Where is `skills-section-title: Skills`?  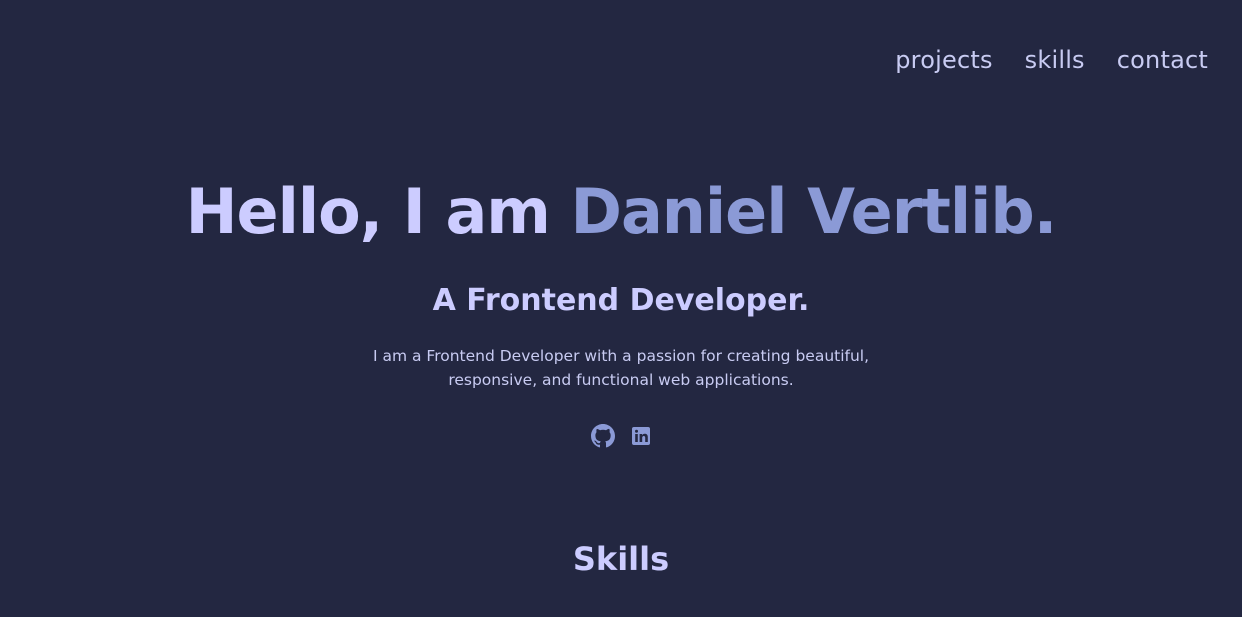
skills-section-title: Skills is located at coordinates (621, 559).